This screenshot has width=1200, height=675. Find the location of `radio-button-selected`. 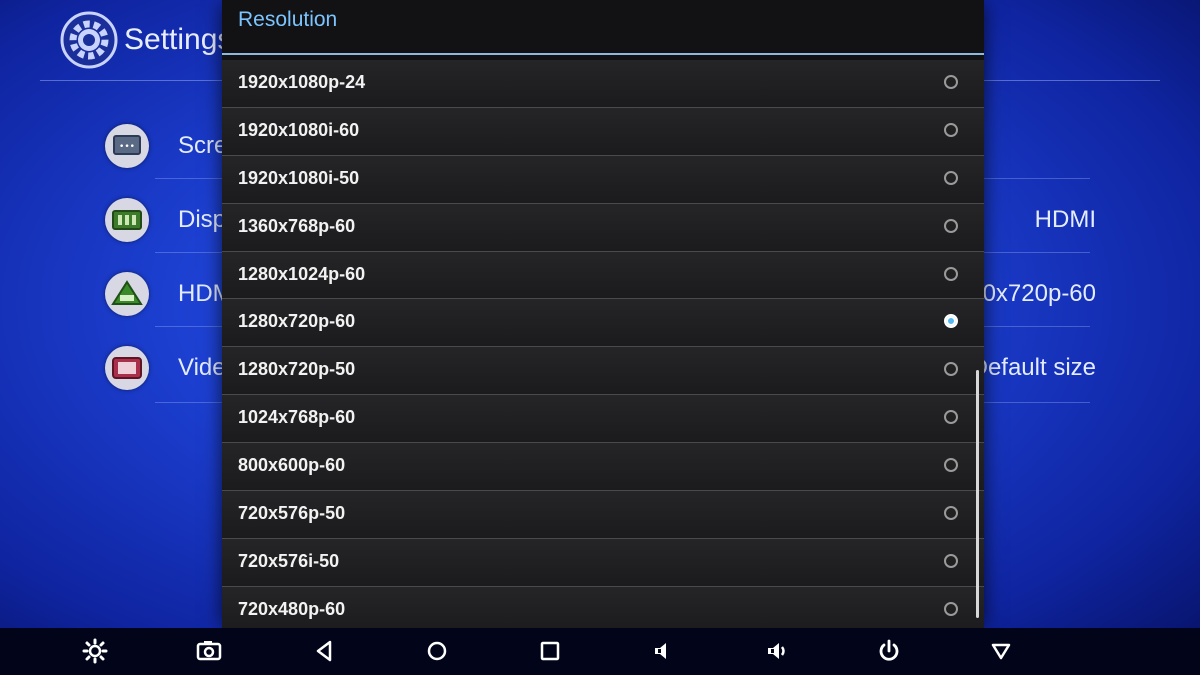

radio-button-selected is located at coordinates (951, 321).